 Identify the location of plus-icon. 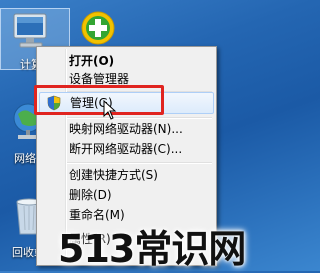
(98, 28).